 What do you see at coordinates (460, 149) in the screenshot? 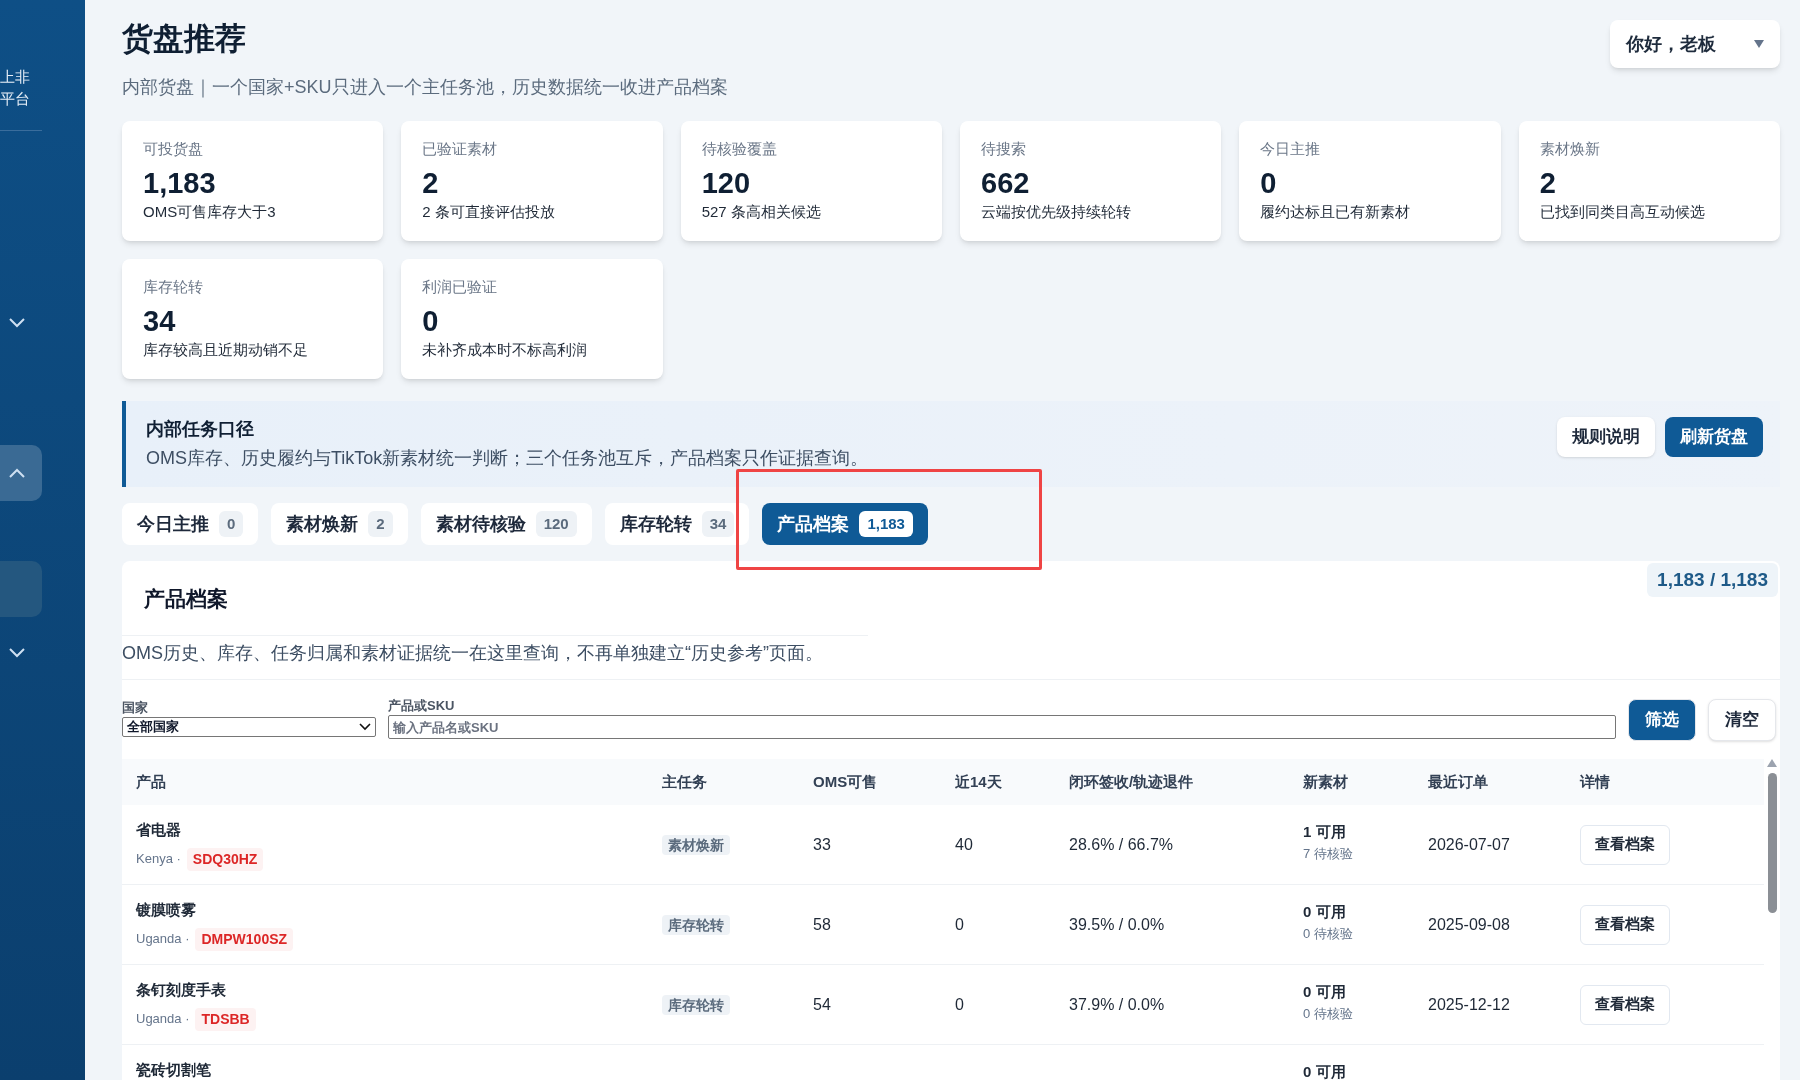
I see `stat-label: 已验证素材` at bounding box center [460, 149].